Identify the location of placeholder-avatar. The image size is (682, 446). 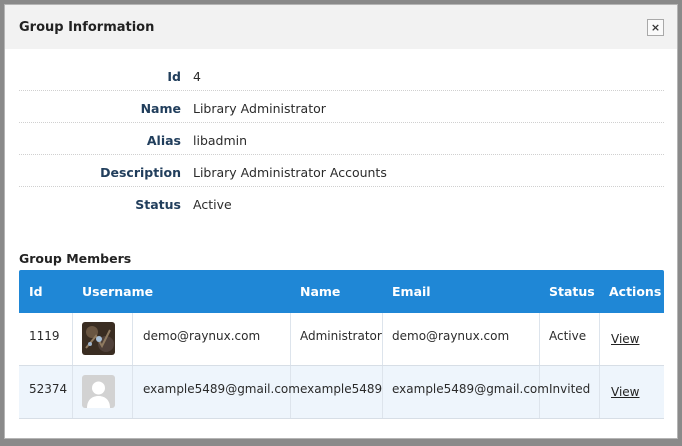
(98, 391).